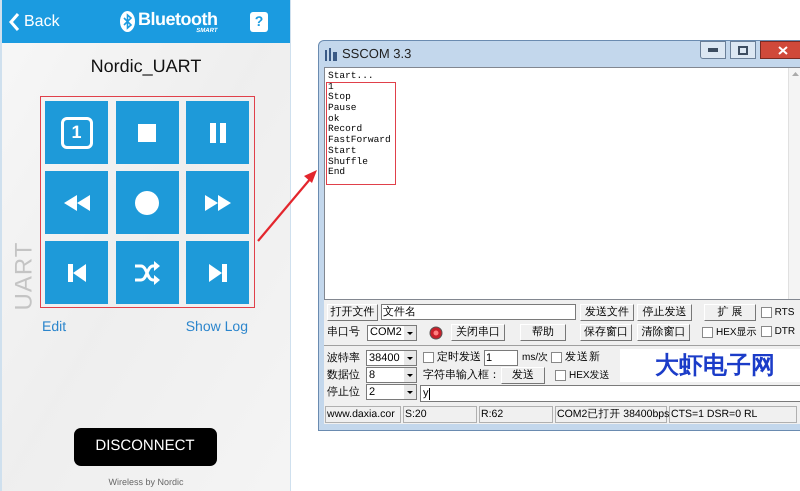  What do you see at coordinates (346, 129) in the screenshot?
I see `log-line: Record` at bounding box center [346, 129].